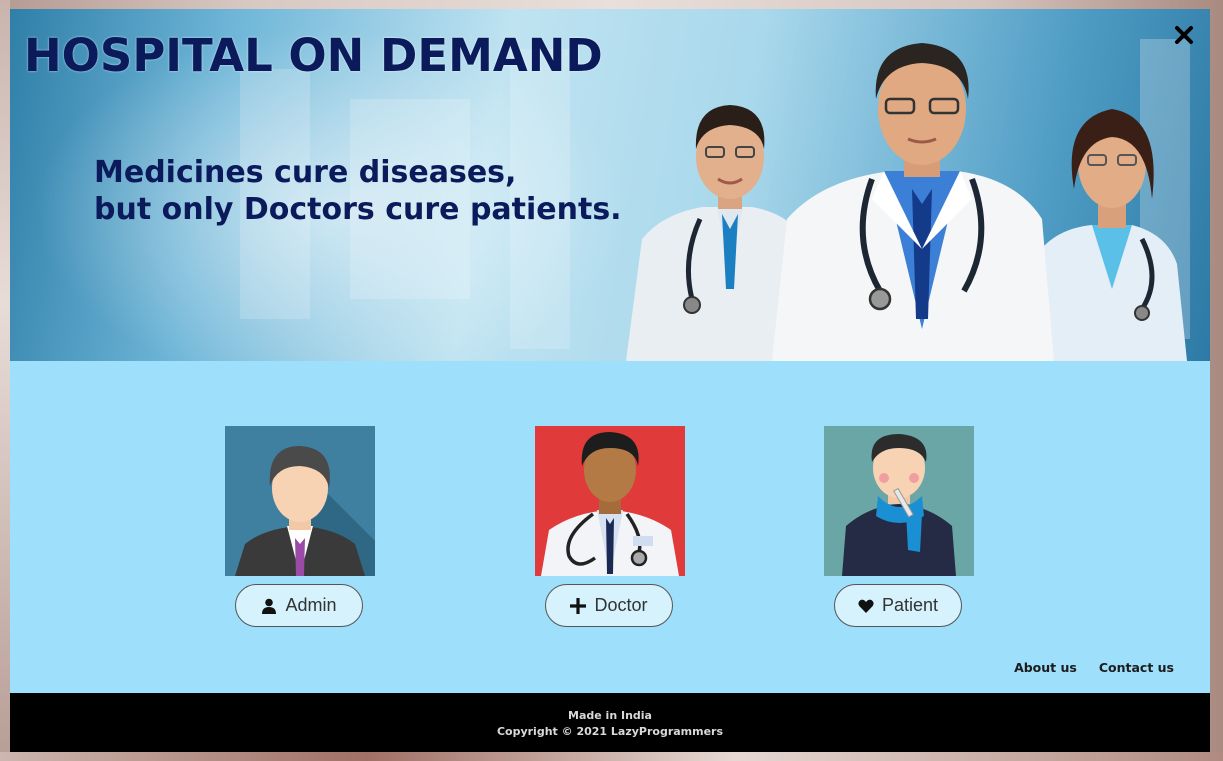 This screenshot has height=761, width=1223. Describe the element at coordinates (610, 731) in the screenshot. I see `copyright-text: Copyright © 2021 LazyProgrammers` at that location.